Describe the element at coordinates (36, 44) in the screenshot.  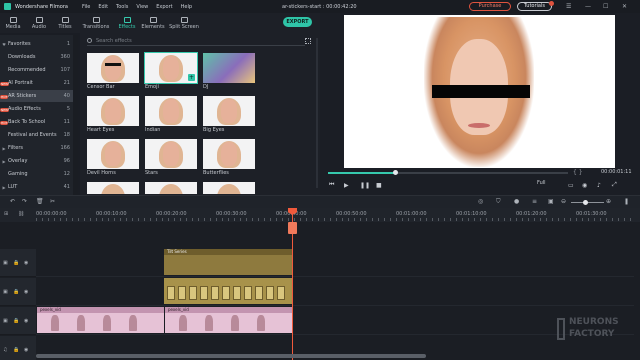
I see `sidebar-item-favorites: ♥ Favorites 1` at that location.